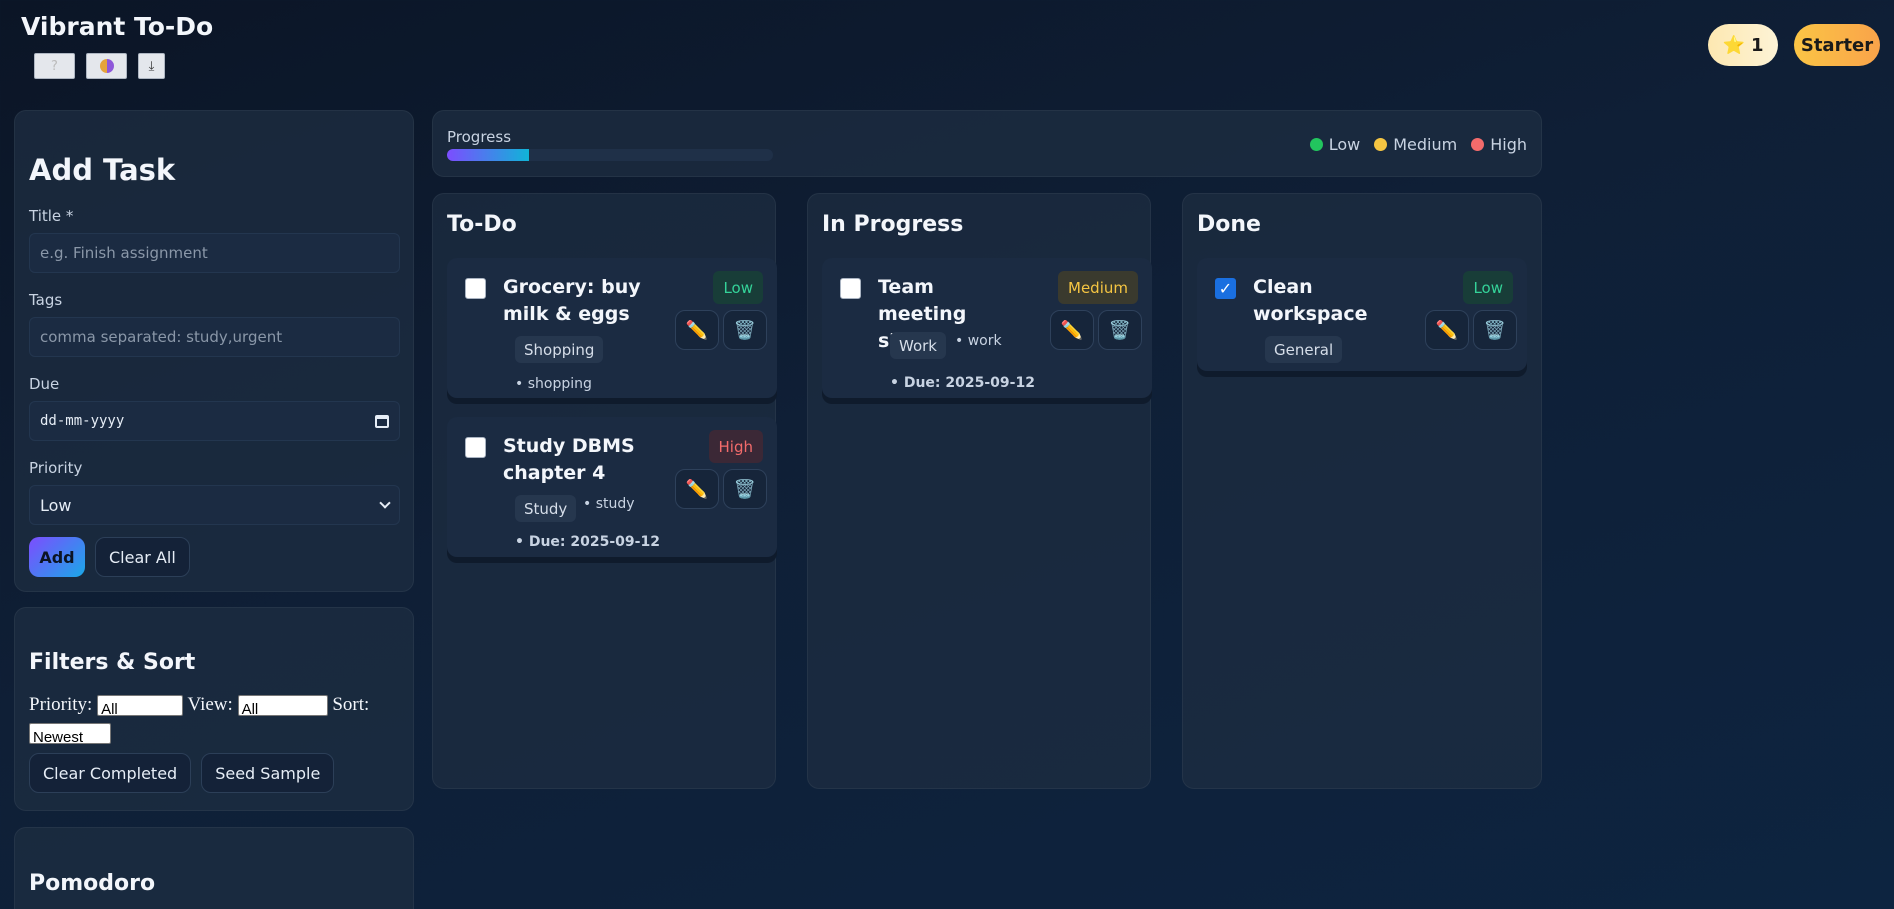 The image size is (1894, 909). Describe the element at coordinates (51, 216) in the screenshot. I see `title-label: Title *` at that location.